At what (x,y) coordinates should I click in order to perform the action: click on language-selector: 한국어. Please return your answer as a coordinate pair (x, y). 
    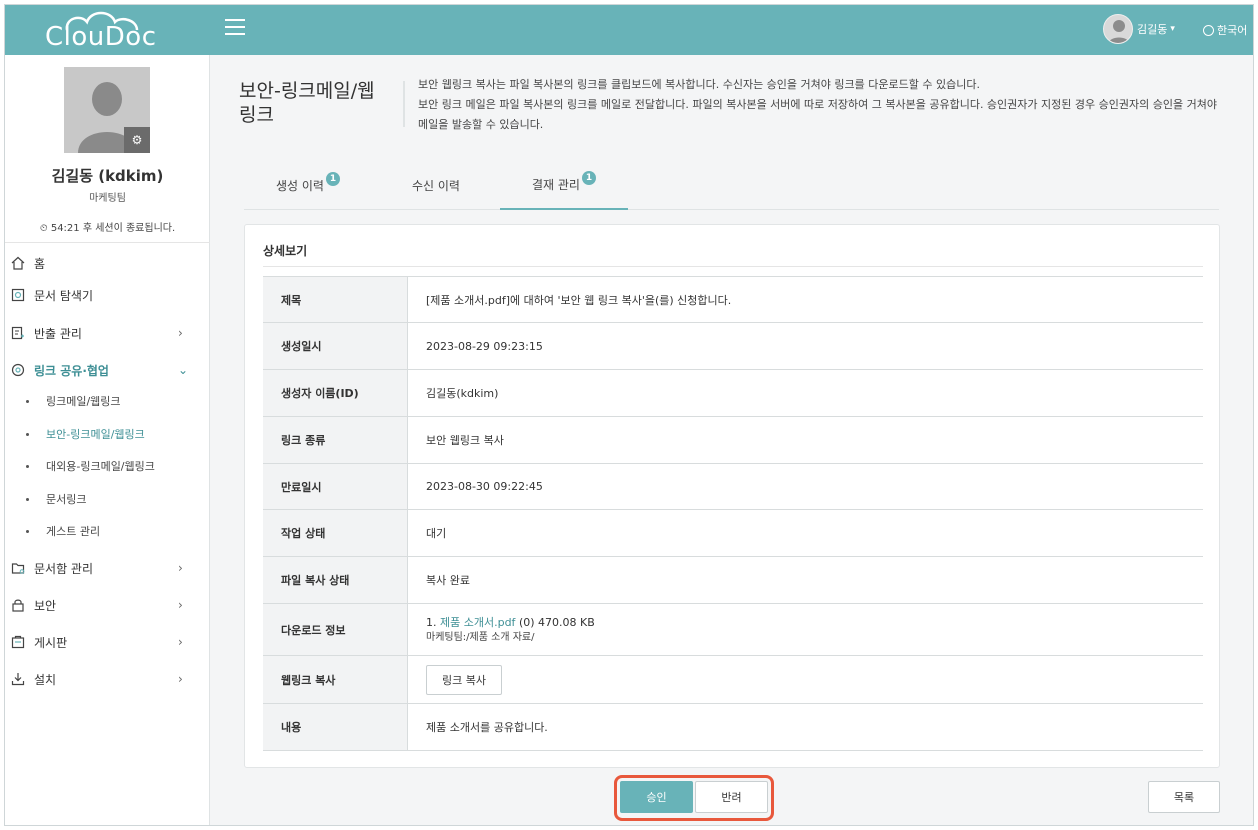
    Looking at the image, I should click on (1225, 30).